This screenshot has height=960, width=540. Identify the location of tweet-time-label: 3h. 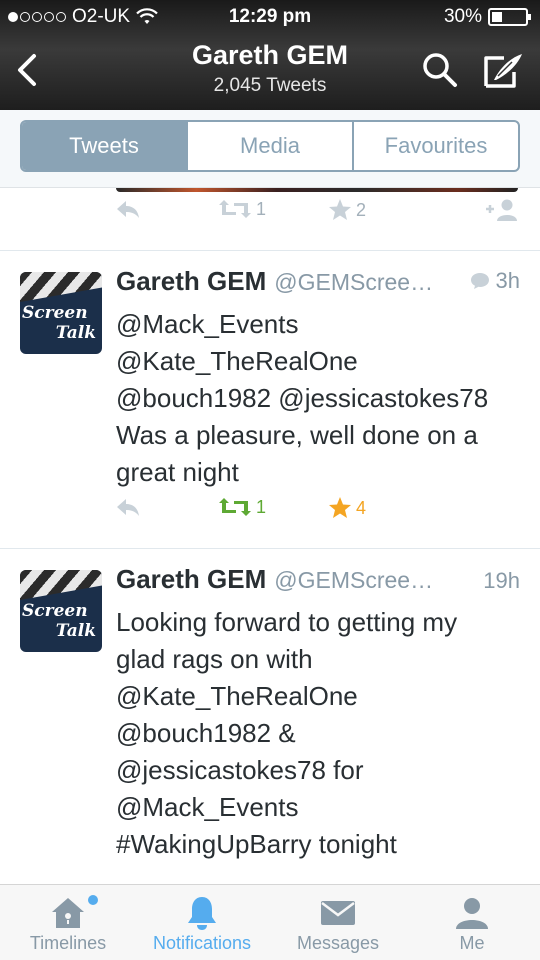
(507, 280).